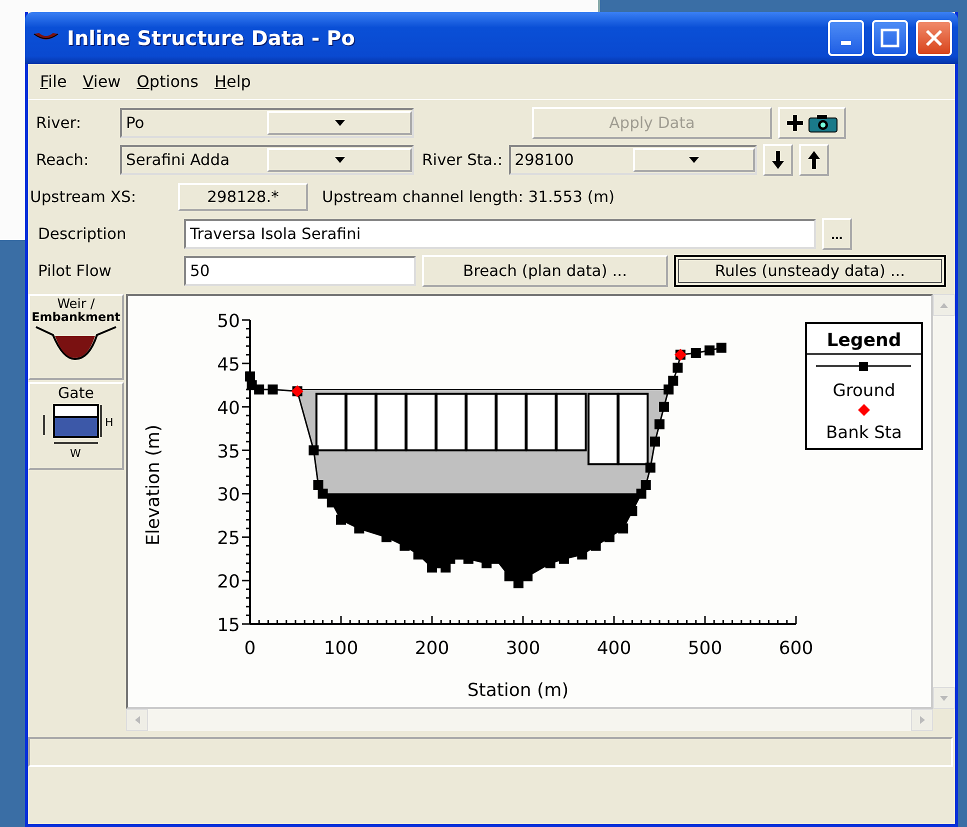 The image size is (967, 827). Describe the element at coordinates (518, 690) in the screenshot. I see `x-axis-title: Station (m)` at that location.